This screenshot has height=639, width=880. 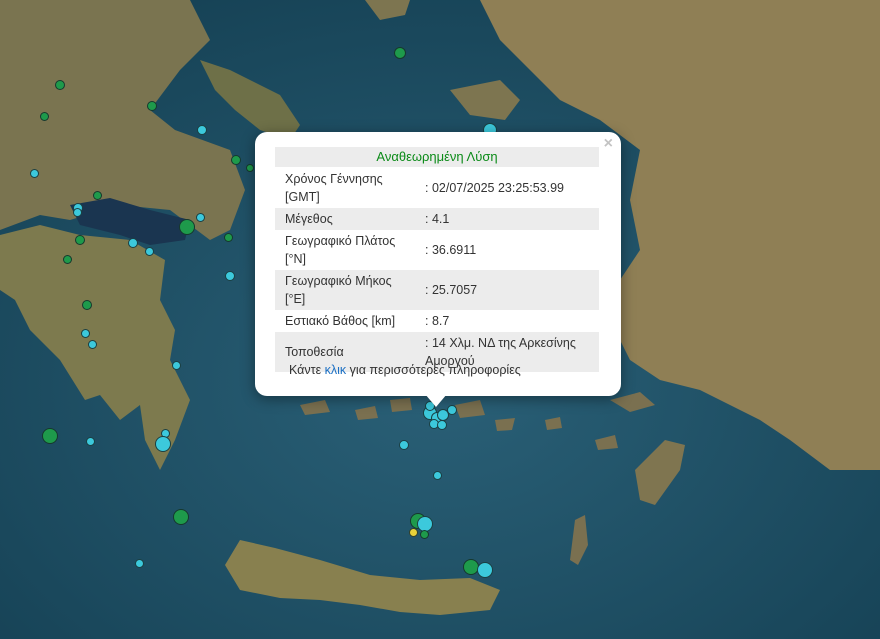 What do you see at coordinates (451, 250) in the screenshot?
I see `info-value: : 36.6911` at bounding box center [451, 250].